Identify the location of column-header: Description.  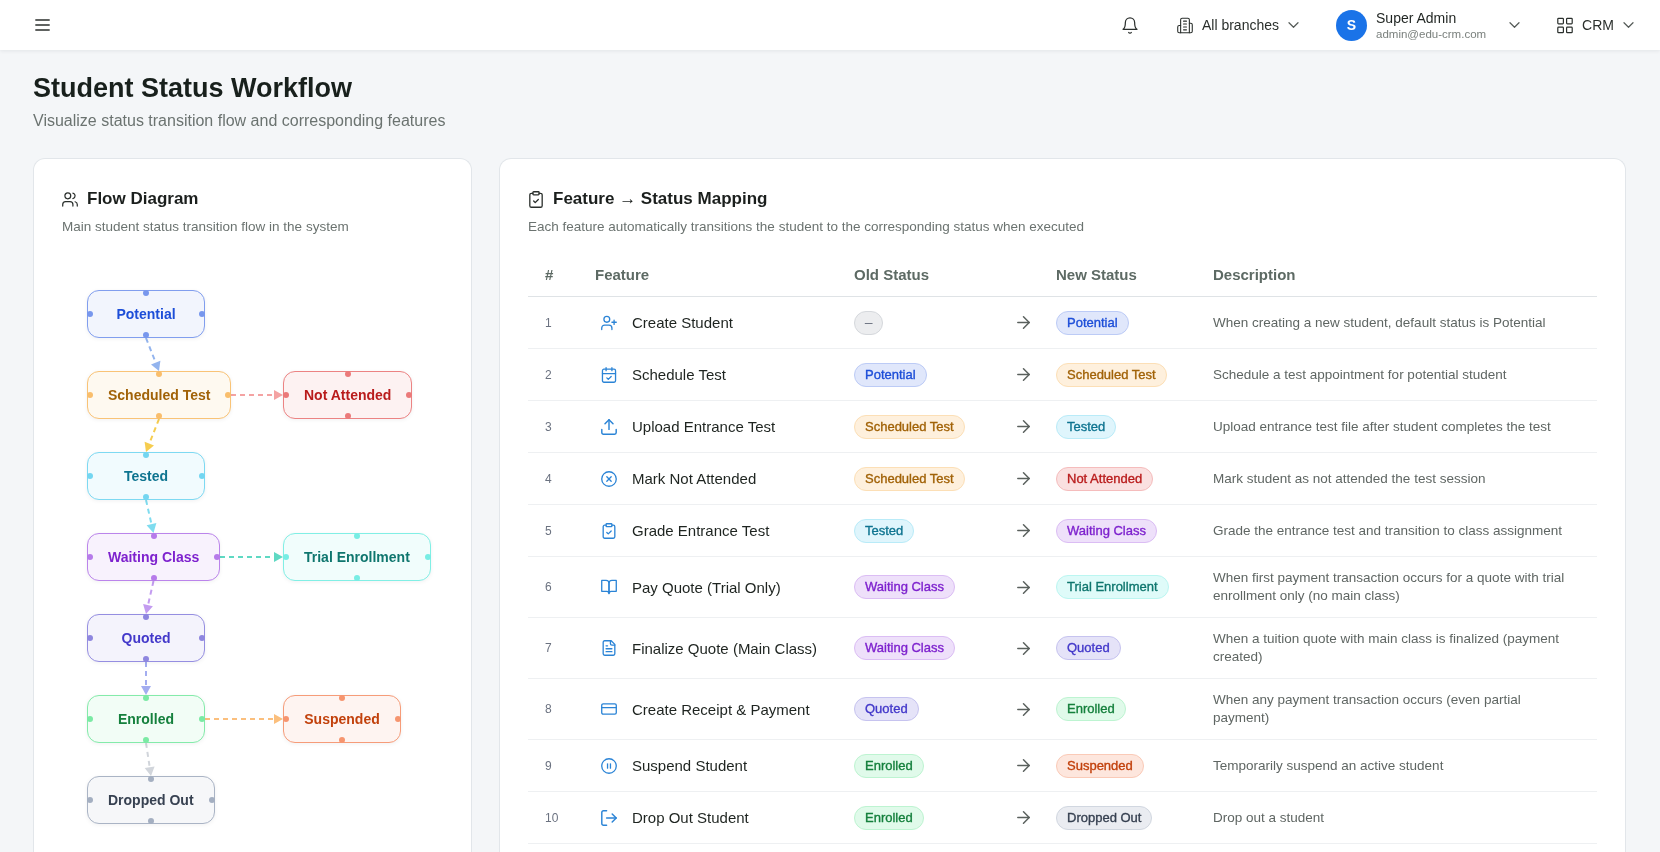
(1254, 274).